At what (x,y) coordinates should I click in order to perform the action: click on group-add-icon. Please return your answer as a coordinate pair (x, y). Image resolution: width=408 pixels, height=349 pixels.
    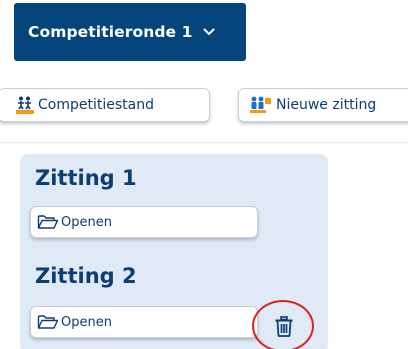
    Looking at the image, I should click on (261, 105).